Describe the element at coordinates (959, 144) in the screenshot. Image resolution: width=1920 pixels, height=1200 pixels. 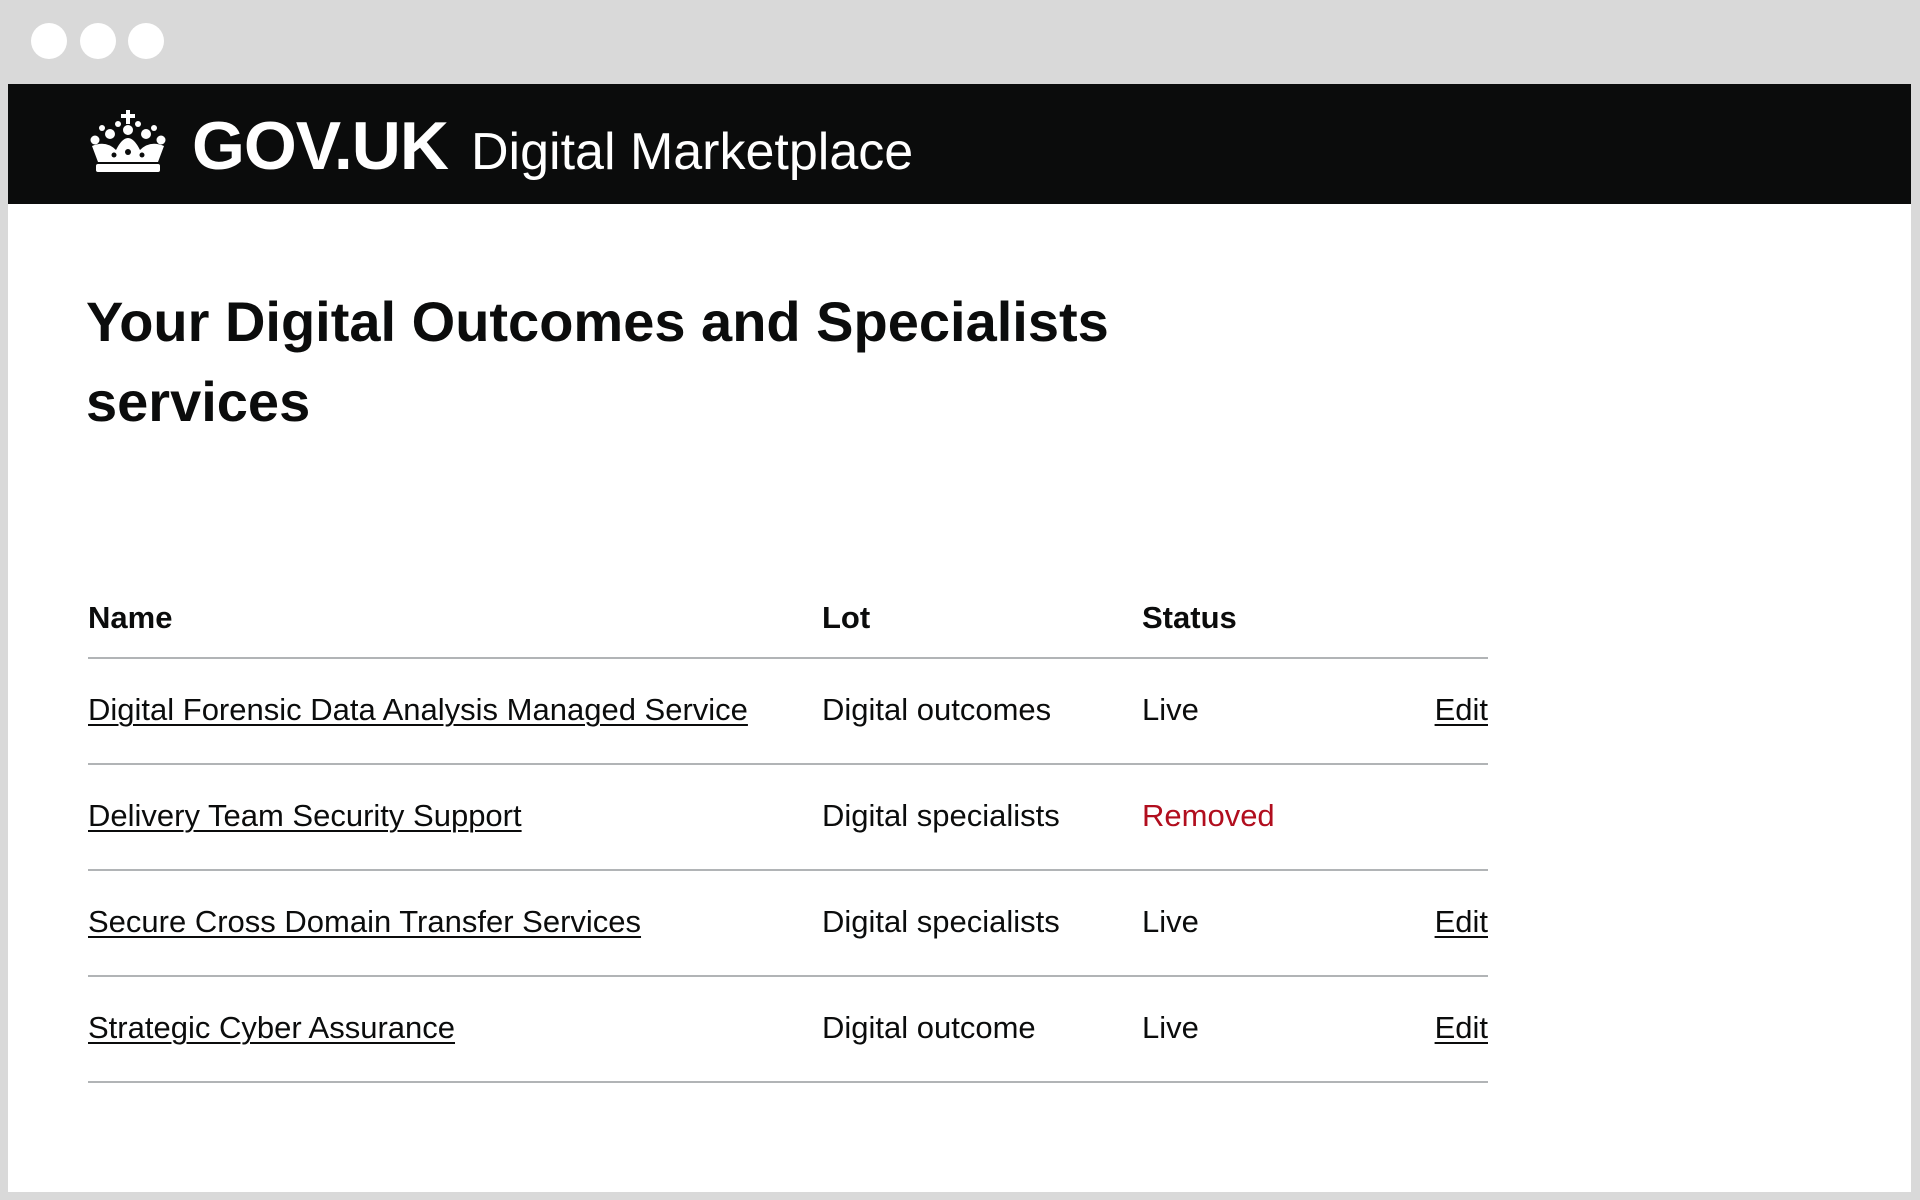
I see `site-header: GOV.UK Digital Marketplace` at that location.